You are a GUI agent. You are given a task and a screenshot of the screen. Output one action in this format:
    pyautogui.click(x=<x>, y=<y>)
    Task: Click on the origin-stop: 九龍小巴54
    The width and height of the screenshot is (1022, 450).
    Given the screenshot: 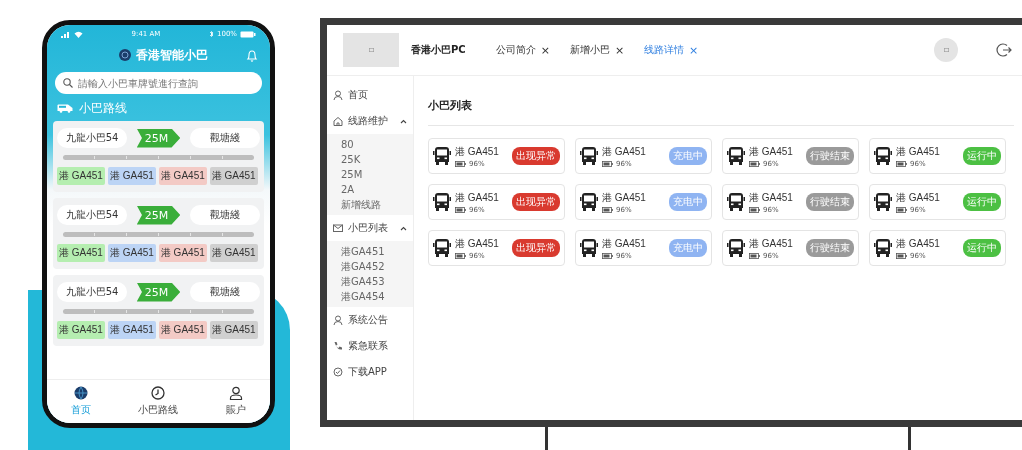 What is the action you would take?
    pyautogui.click(x=92, y=138)
    